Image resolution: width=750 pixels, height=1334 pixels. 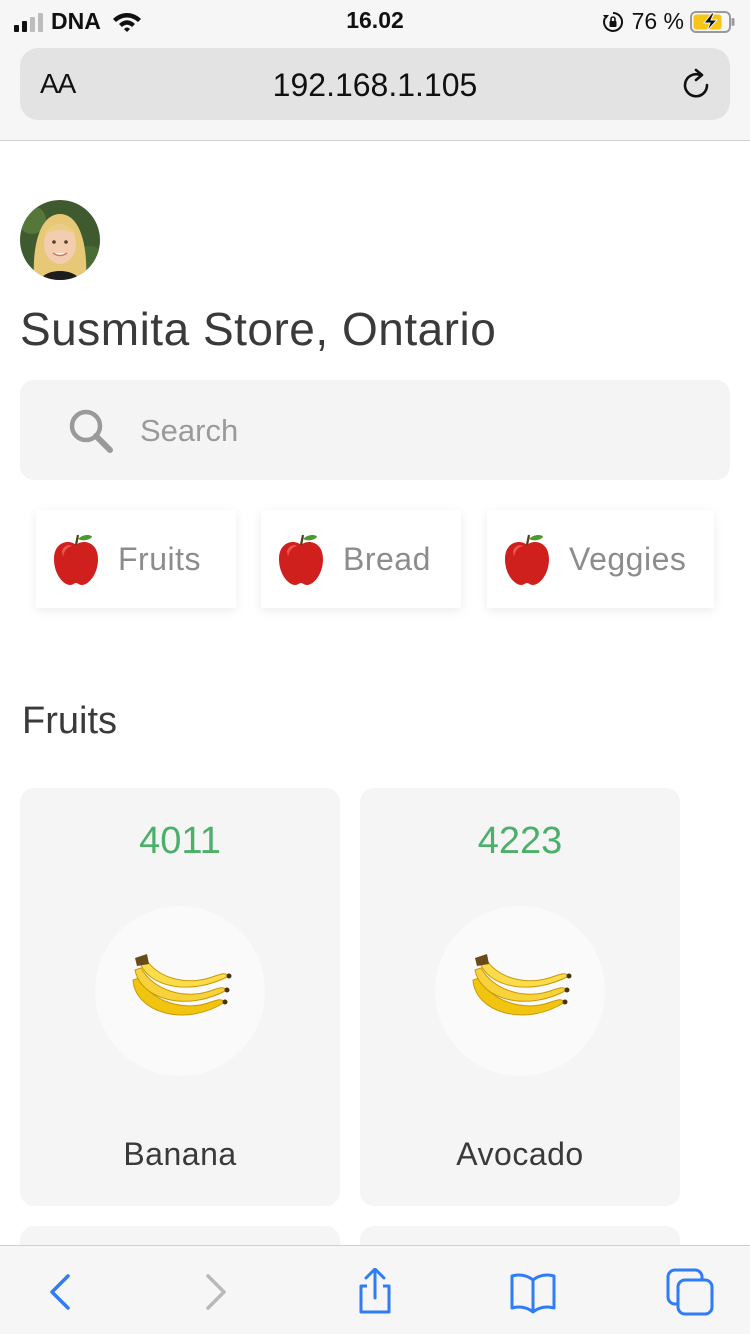 I want to click on battery-percent: 76 %, so click(x=657, y=21).